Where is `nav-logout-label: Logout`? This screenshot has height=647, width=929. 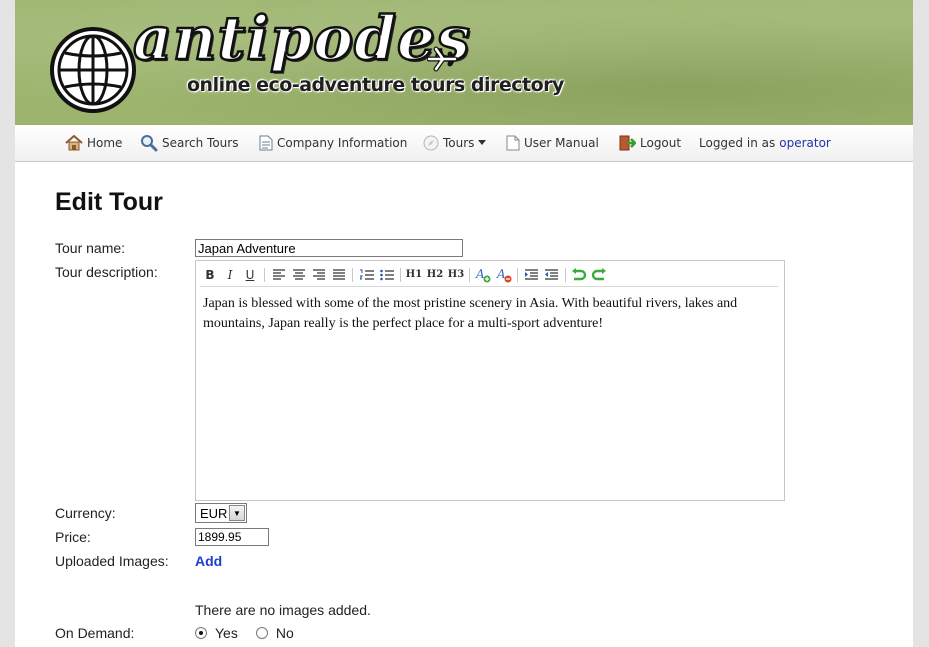 nav-logout-label: Logout is located at coordinates (661, 143).